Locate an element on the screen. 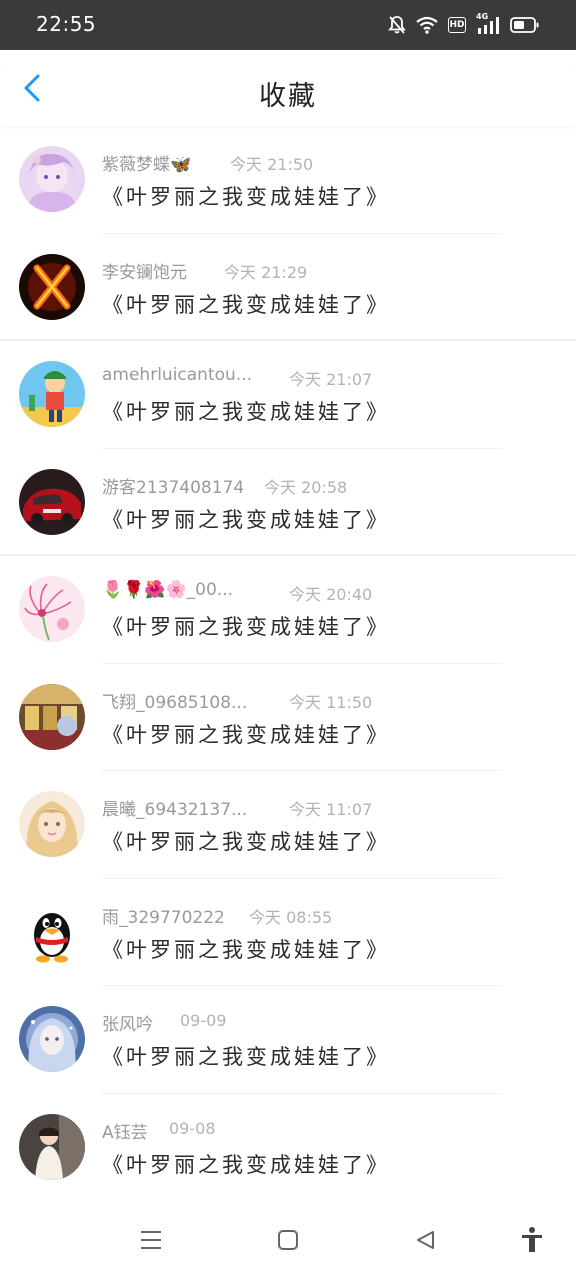 The image size is (576, 1280). status-time: 22:55 is located at coordinates (66, 24).